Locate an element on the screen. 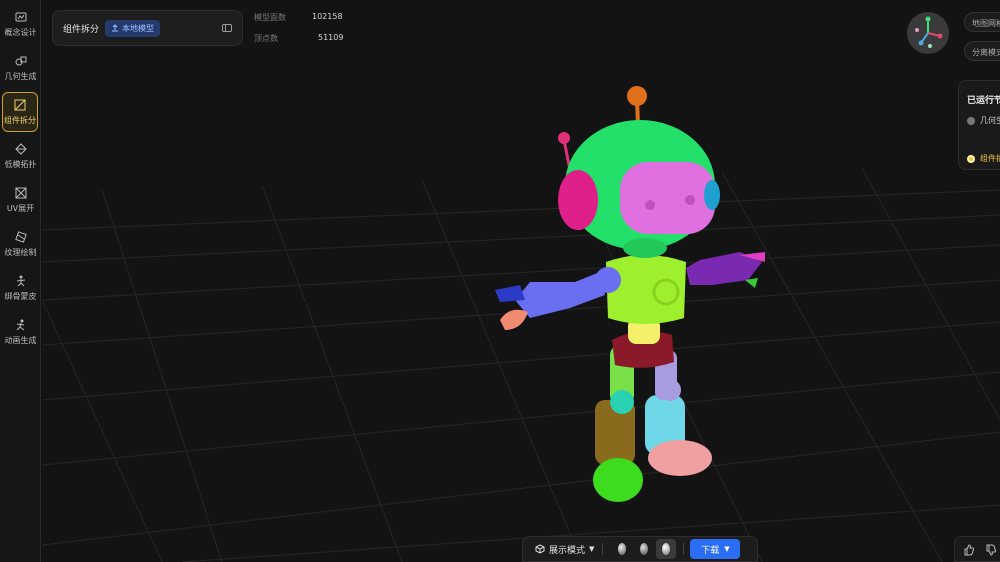 The height and width of the screenshot is (562, 1000). geometry-icon is located at coordinates (21, 61).